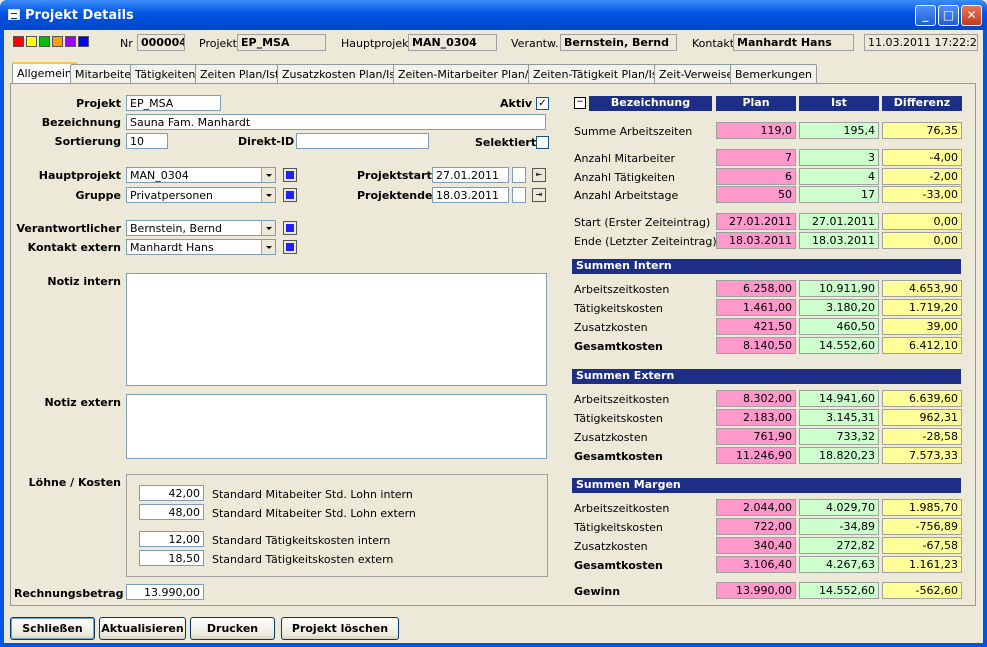  I want to click on projektende-field: 18.03.2011, so click(470, 195).